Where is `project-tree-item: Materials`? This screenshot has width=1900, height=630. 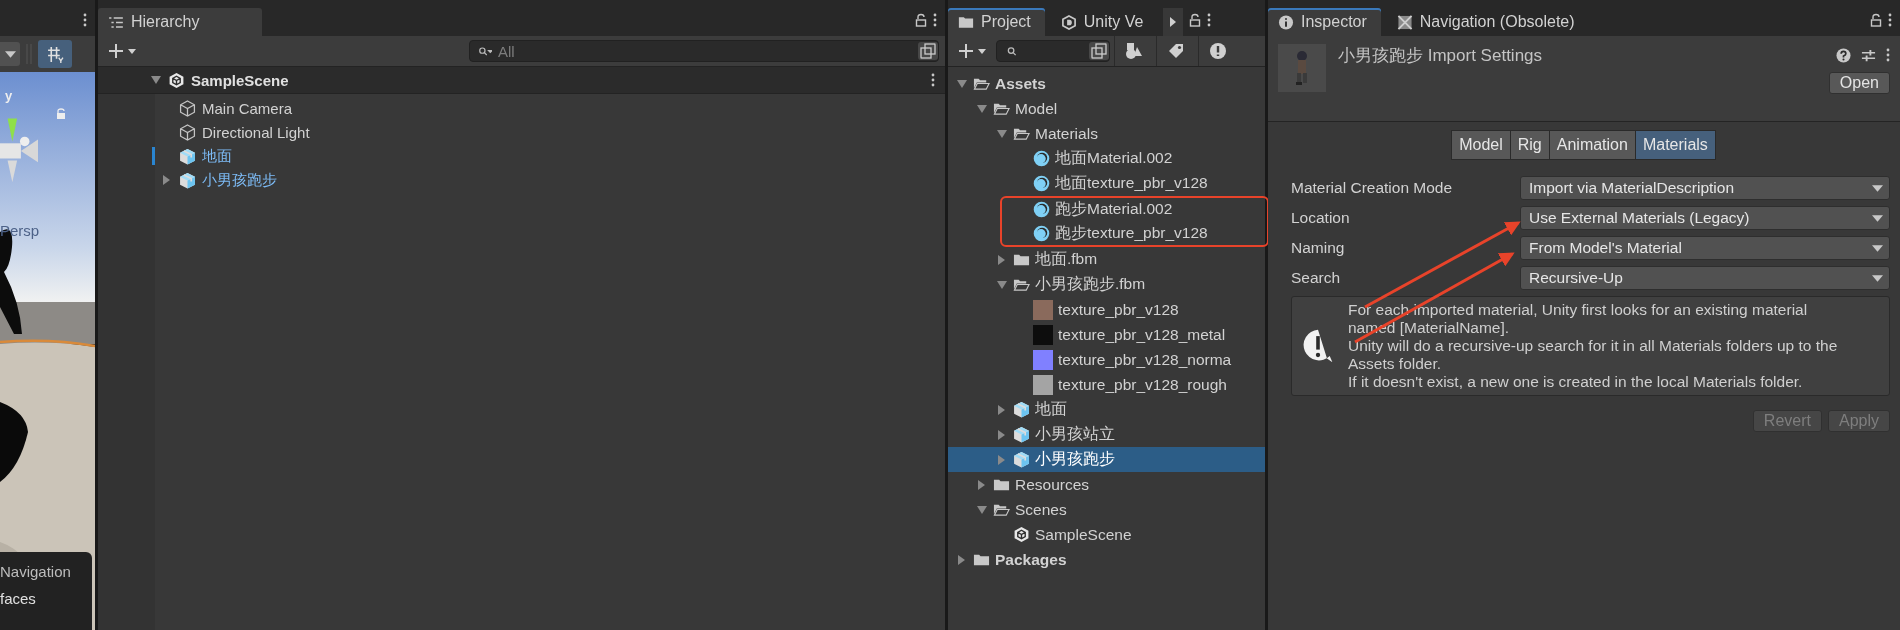 project-tree-item: Materials is located at coordinates (1106, 133).